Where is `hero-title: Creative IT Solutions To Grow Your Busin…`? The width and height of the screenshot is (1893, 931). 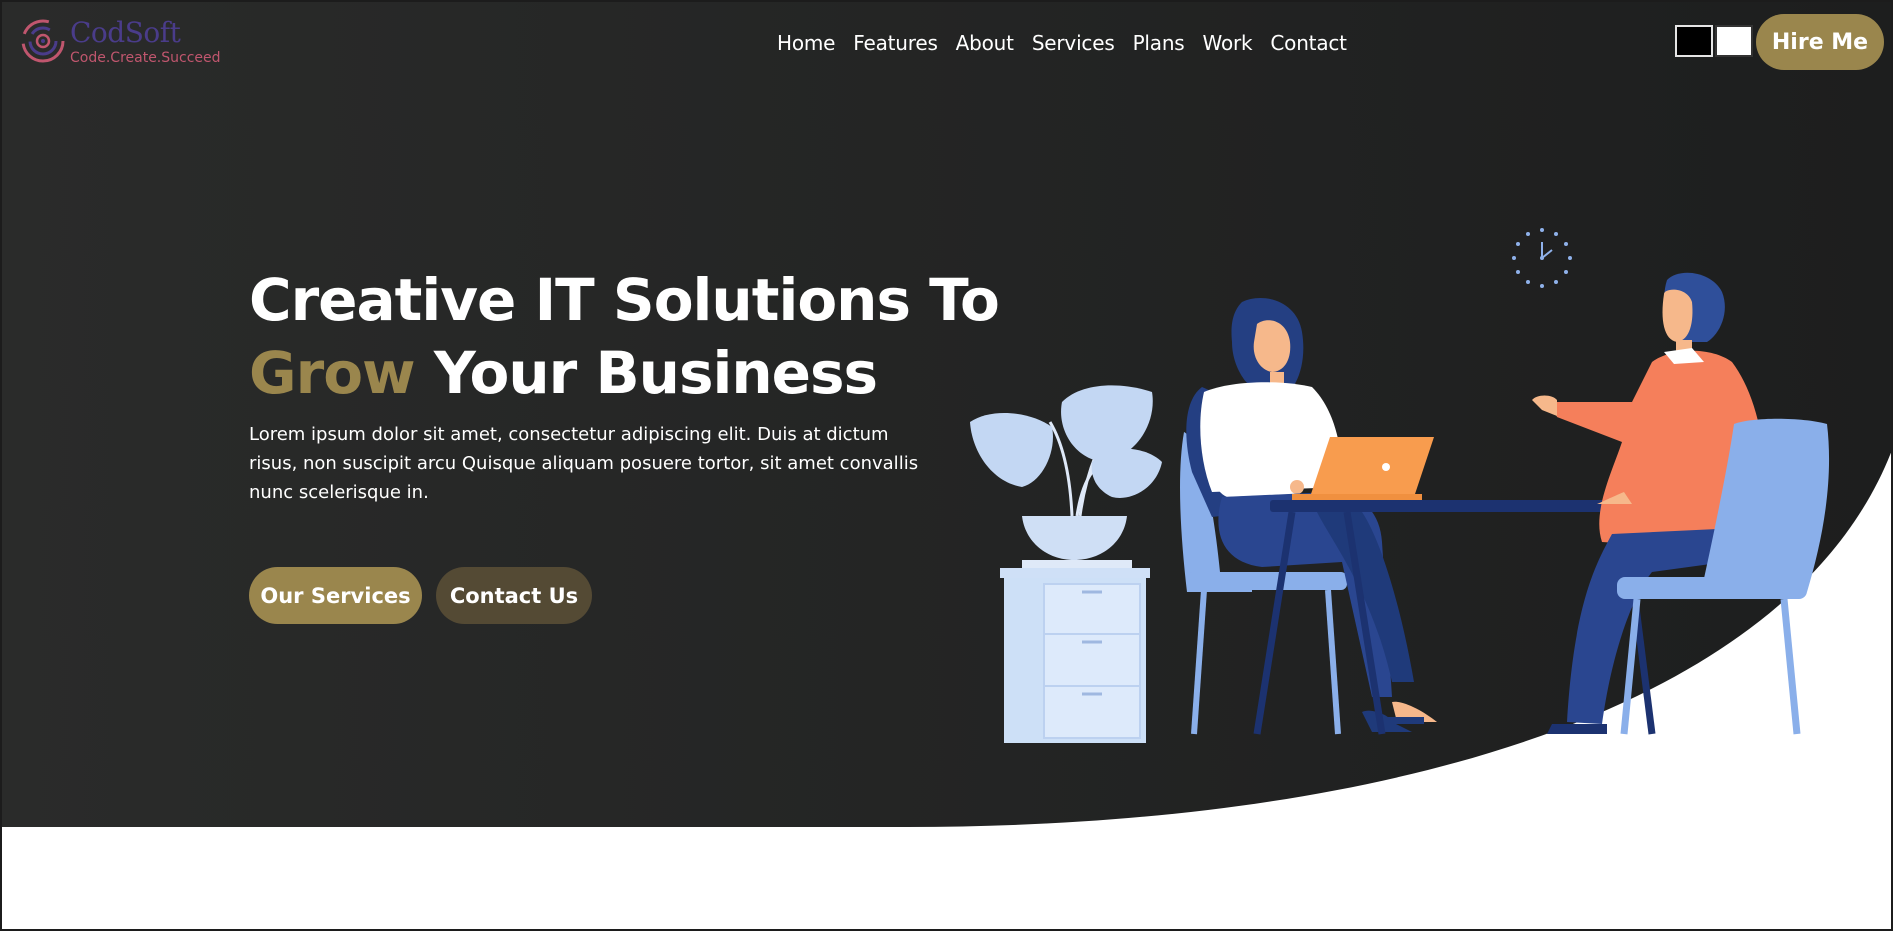 hero-title: Creative IT Solutions To Grow Your Busin… is located at coordinates (624, 337).